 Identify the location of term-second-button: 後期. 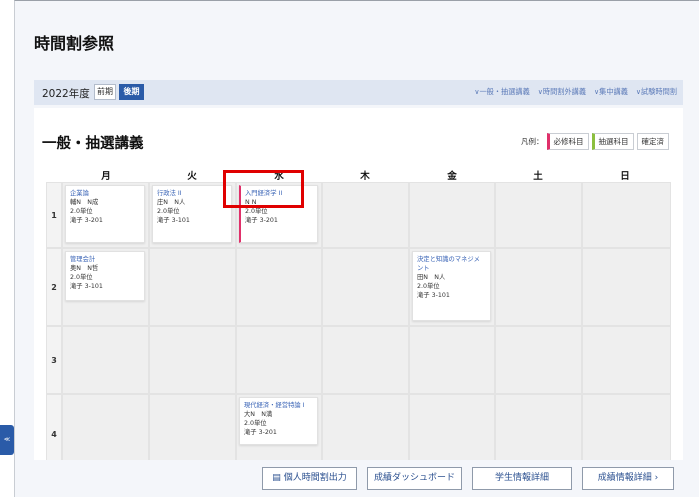
(131, 92).